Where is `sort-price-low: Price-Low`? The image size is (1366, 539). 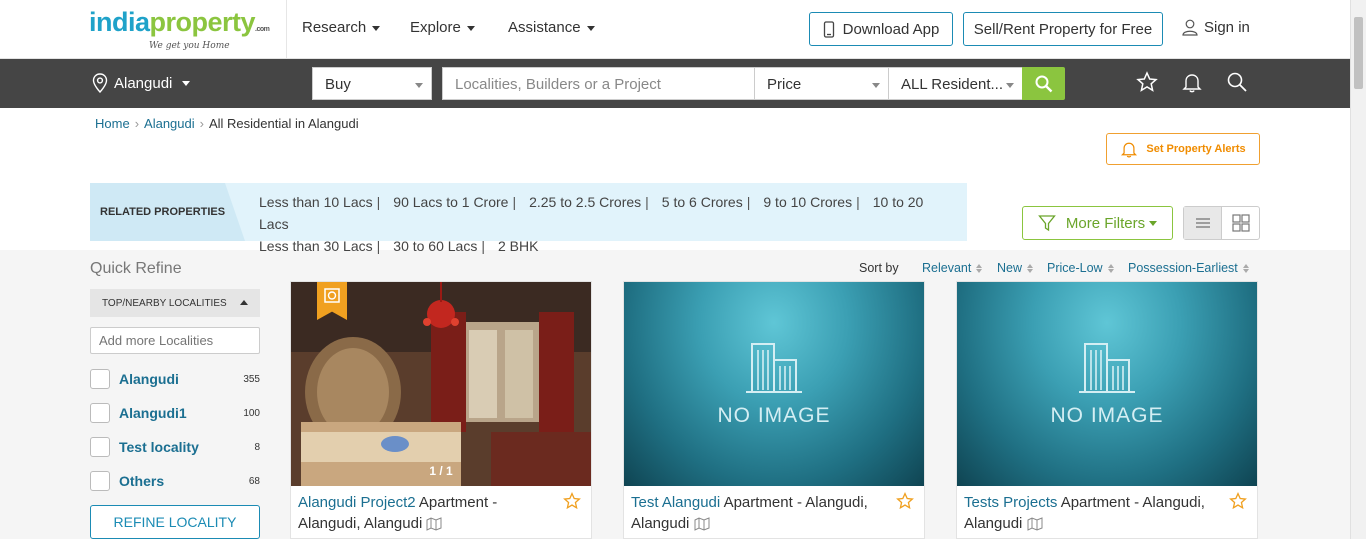
sort-price-low: Price-Low is located at coordinates (1081, 268).